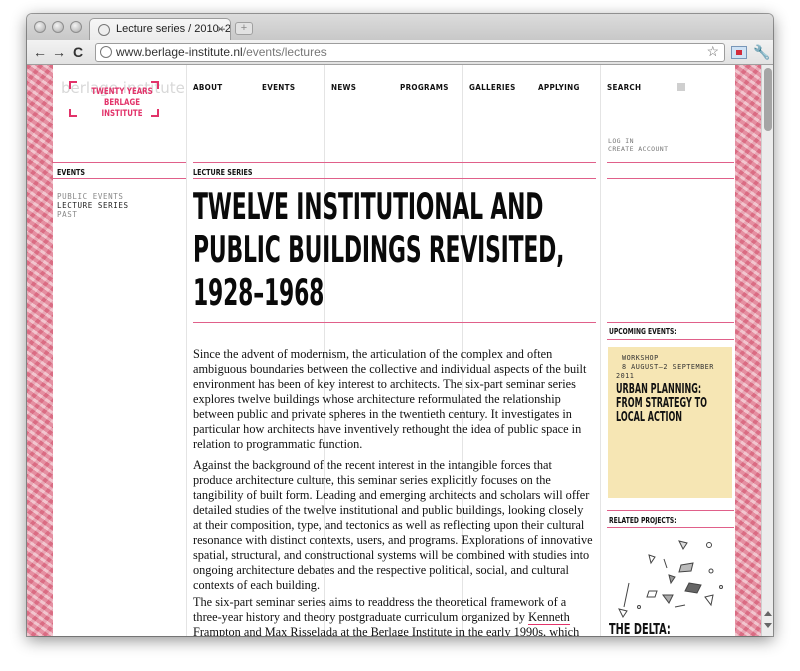  What do you see at coordinates (739, 52) in the screenshot?
I see `extension-icon` at bounding box center [739, 52].